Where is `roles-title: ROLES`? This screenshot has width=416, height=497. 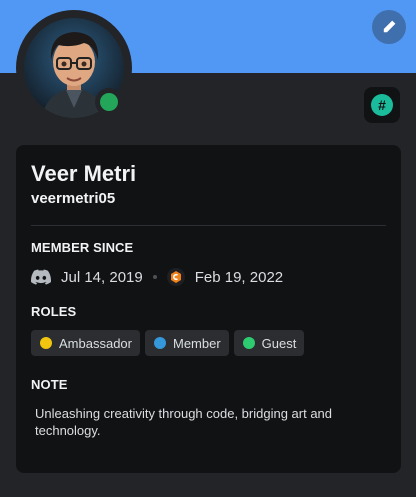
roles-title: ROLES is located at coordinates (54, 311).